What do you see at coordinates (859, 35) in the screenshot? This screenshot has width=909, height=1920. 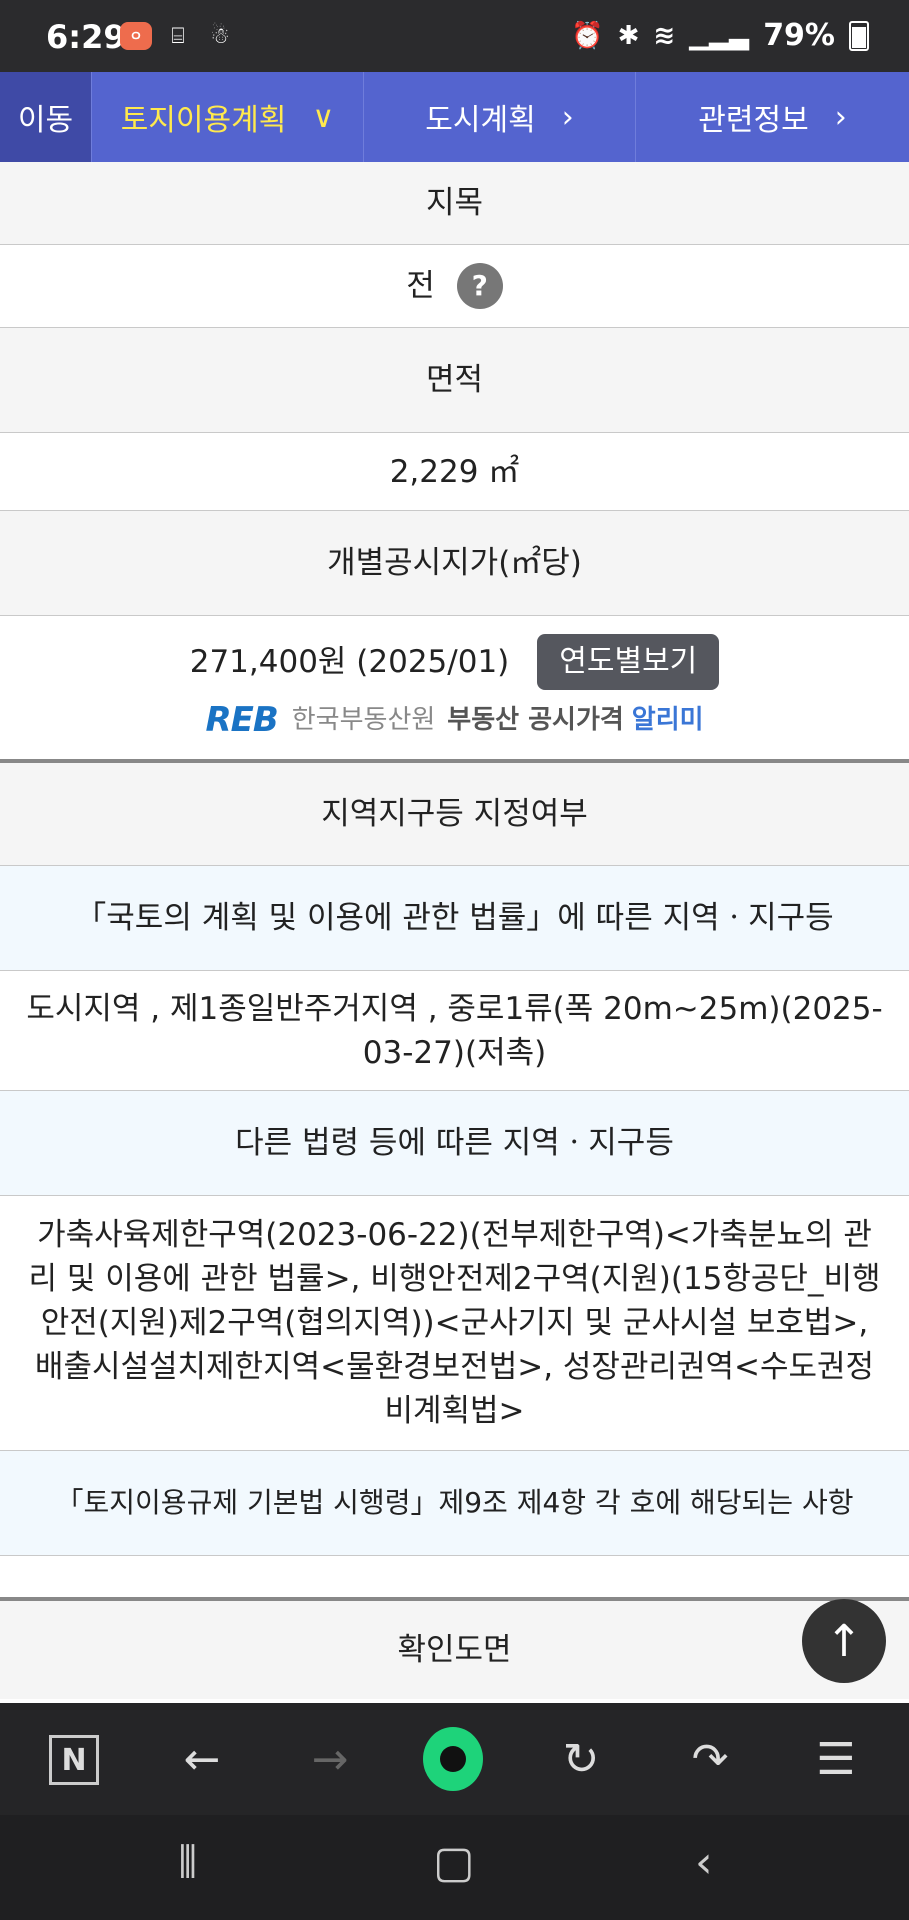 I see `battery-icon` at bounding box center [859, 35].